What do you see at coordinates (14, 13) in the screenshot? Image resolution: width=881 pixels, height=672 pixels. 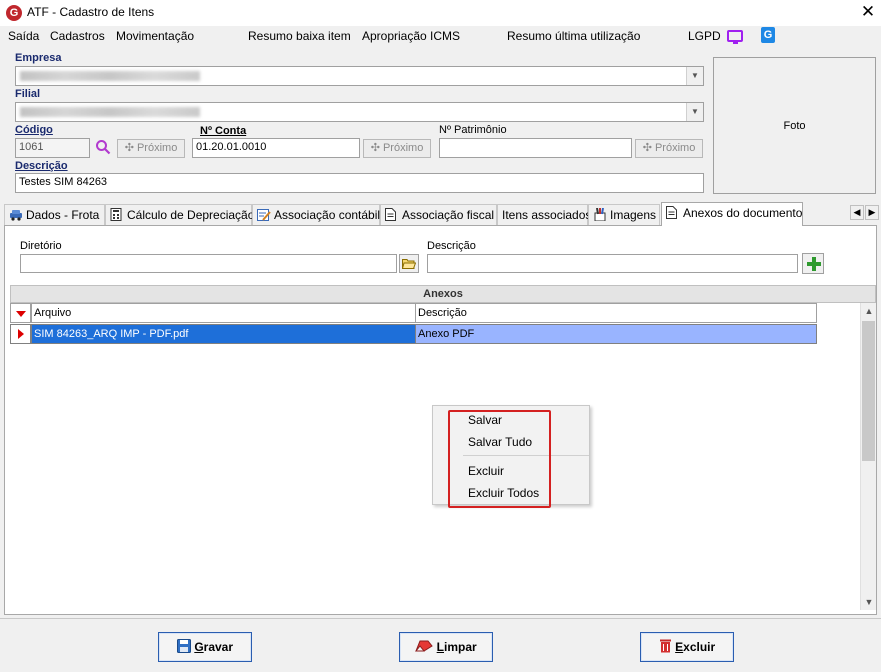 I see `app-logo-icon: G` at bounding box center [14, 13].